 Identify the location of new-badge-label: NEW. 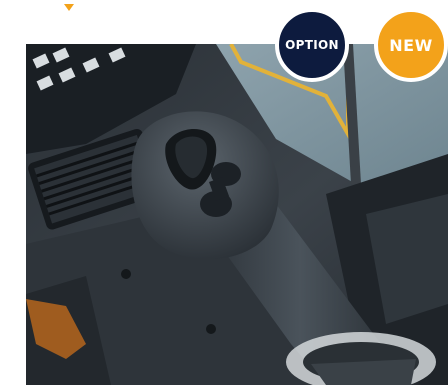
(411, 45).